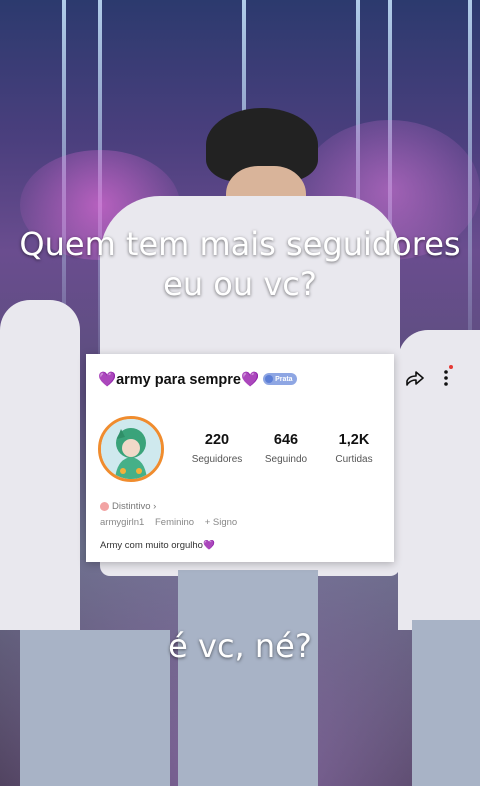 The image size is (480, 786). What do you see at coordinates (451, 367) in the screenshot?
I see `notification-dot` at bounding box center [451, 367].